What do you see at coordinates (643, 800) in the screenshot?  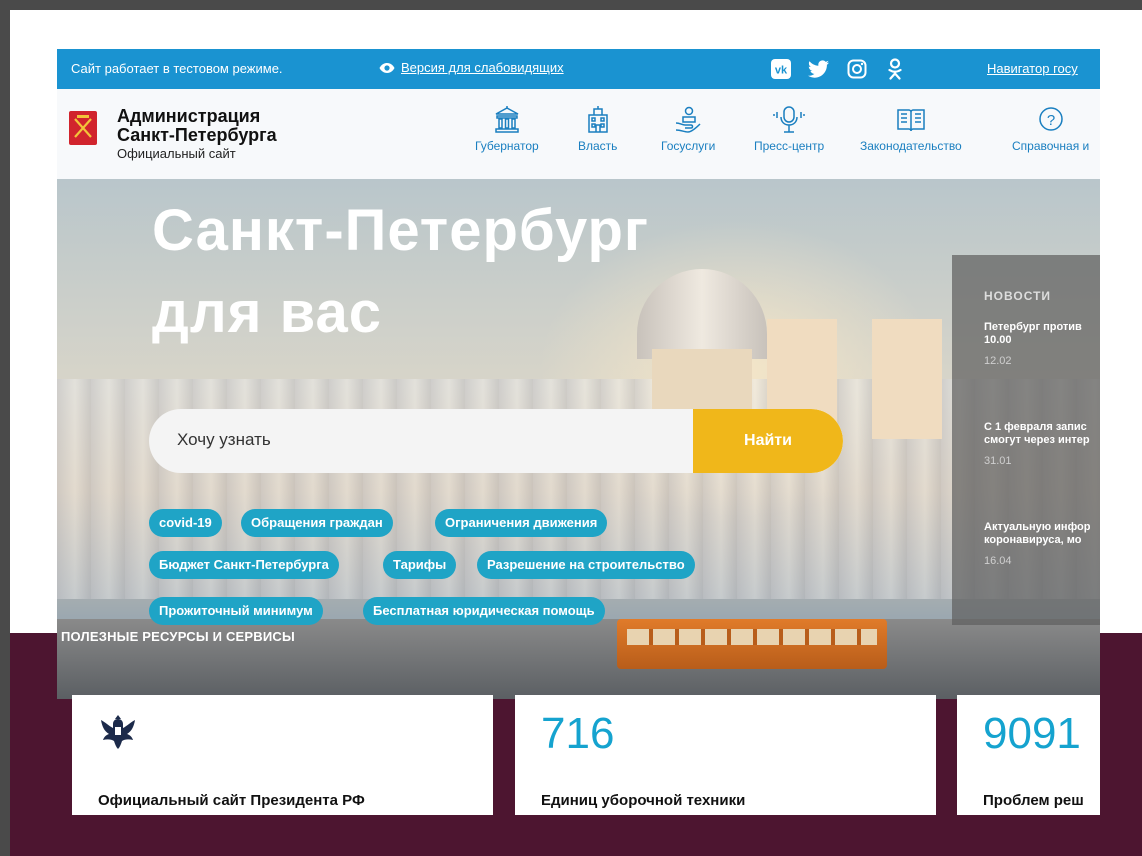 I see `resource-card-label: Единиц уборочной техники` at bounding box center [643, 800].